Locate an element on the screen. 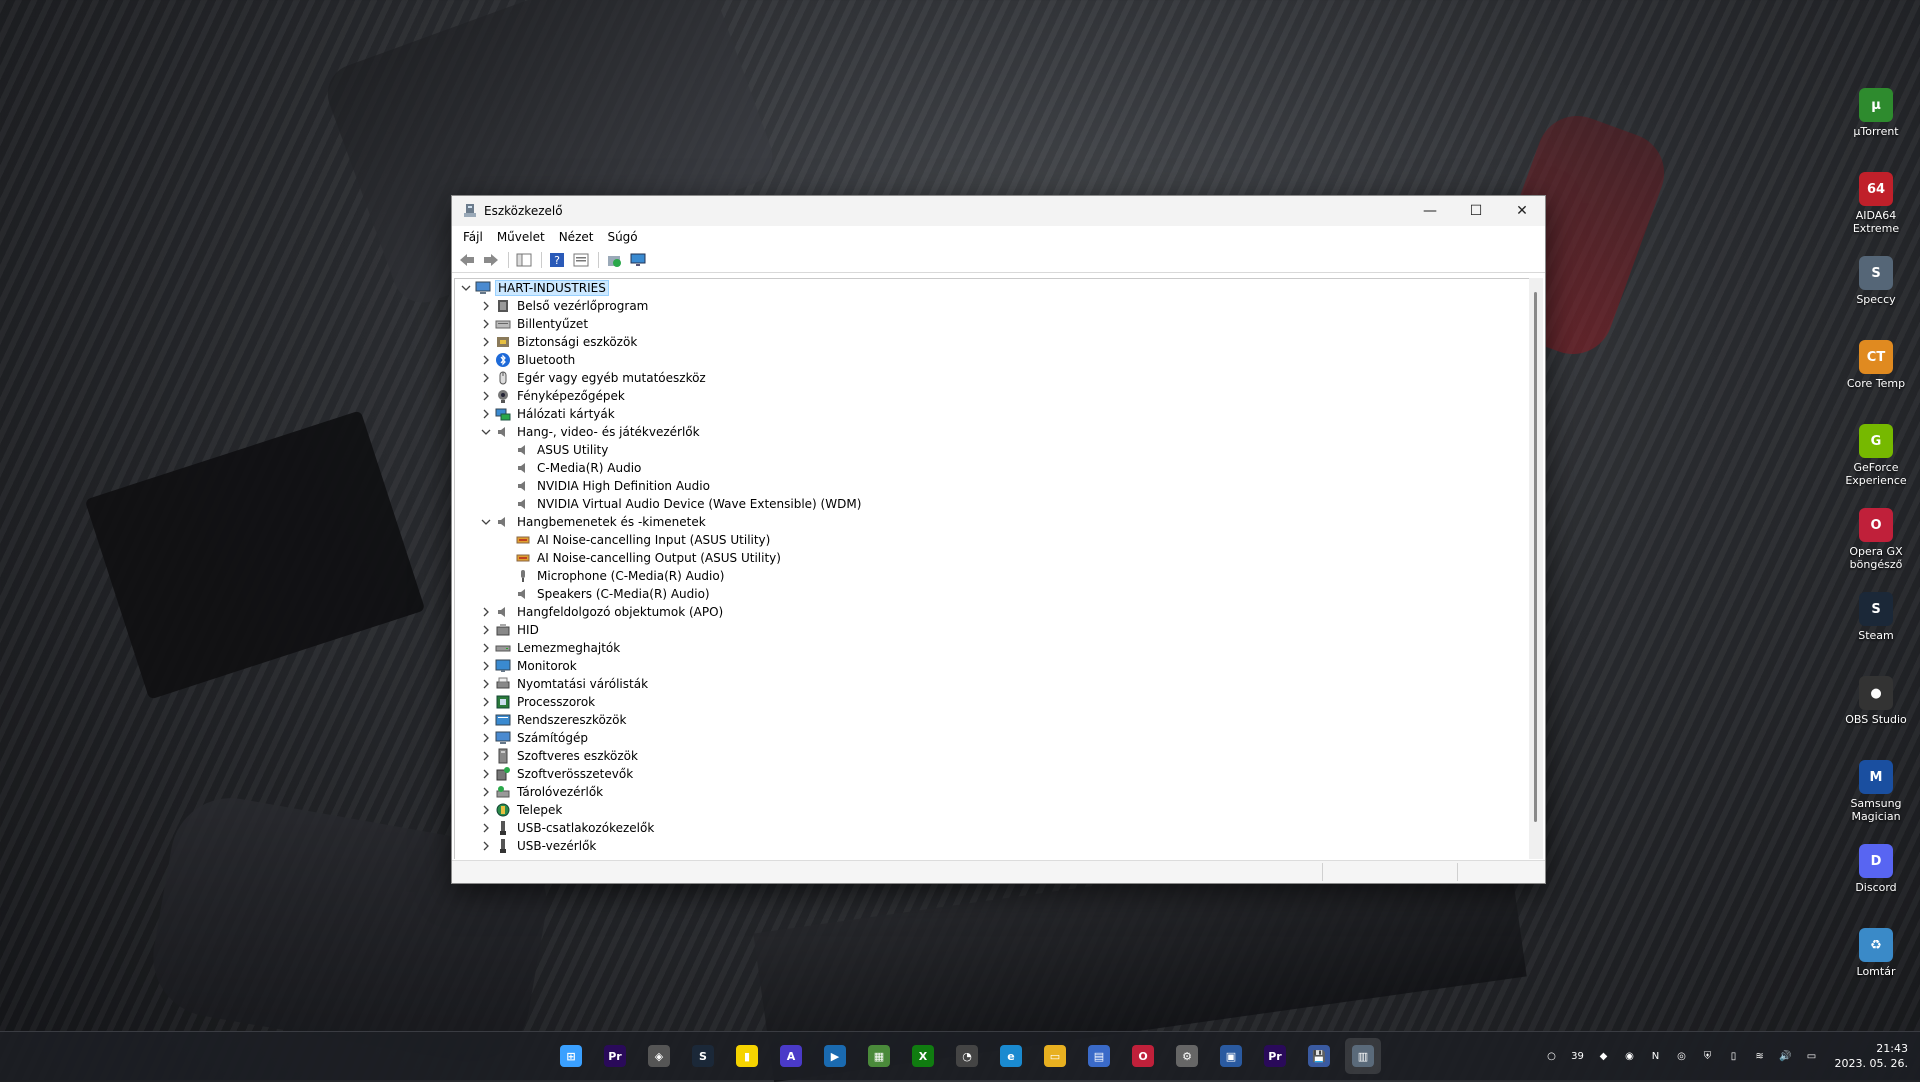  taskbar-app: ▮ is located at coordinates (747, 1056).